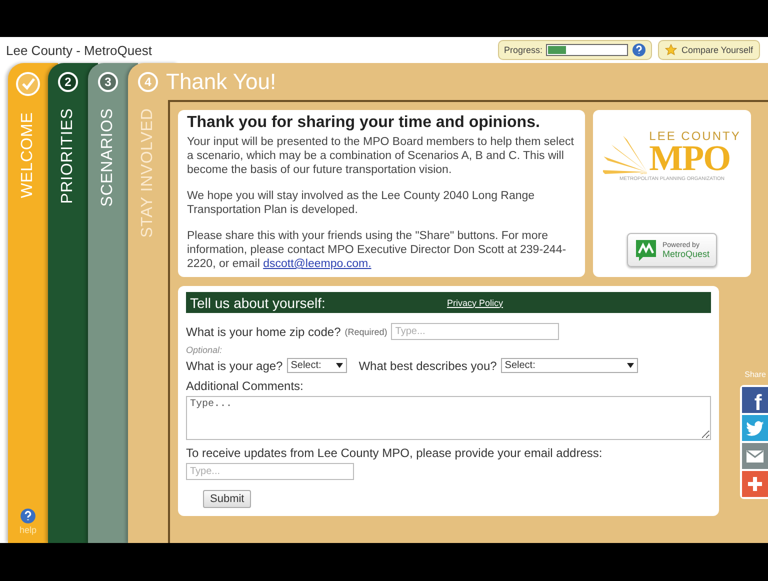 The width and height of the screenshot is (768, 581). What do you see at coordinates (79, 50) in the screenshot?
I see `window-title: Lee County - MetroQuest` at bounding box center [79, 50].